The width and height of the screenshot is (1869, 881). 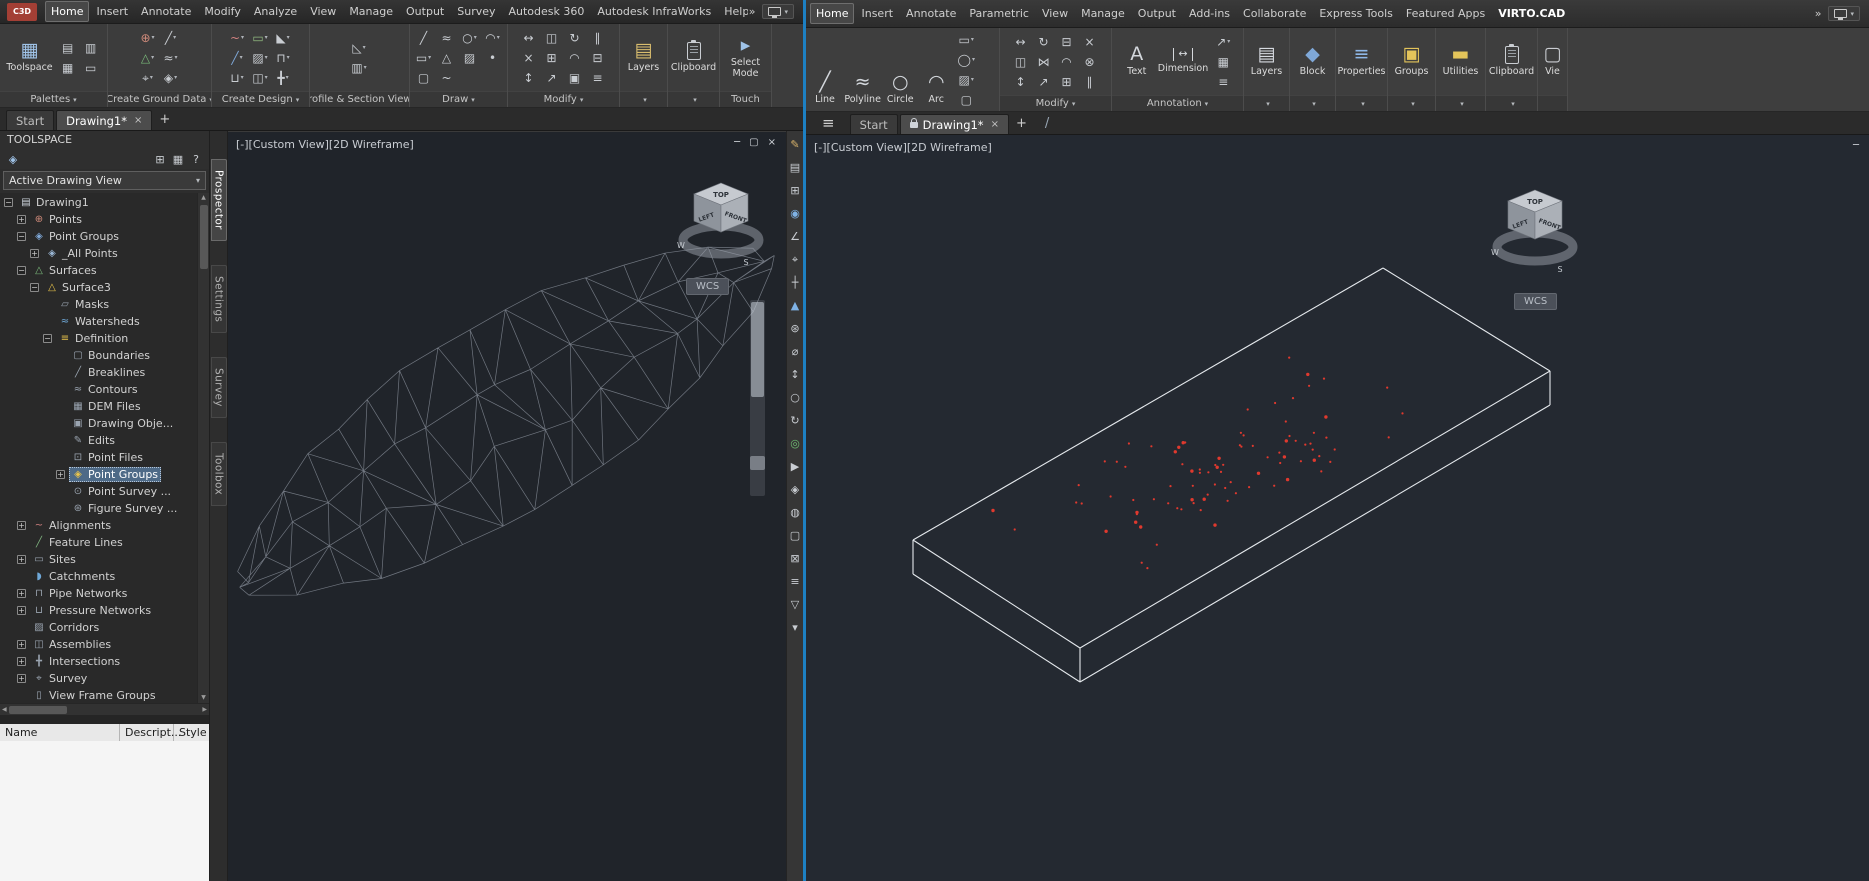 I want to click on profile-icon: ╱ ▾, so click(x=237, y=57).